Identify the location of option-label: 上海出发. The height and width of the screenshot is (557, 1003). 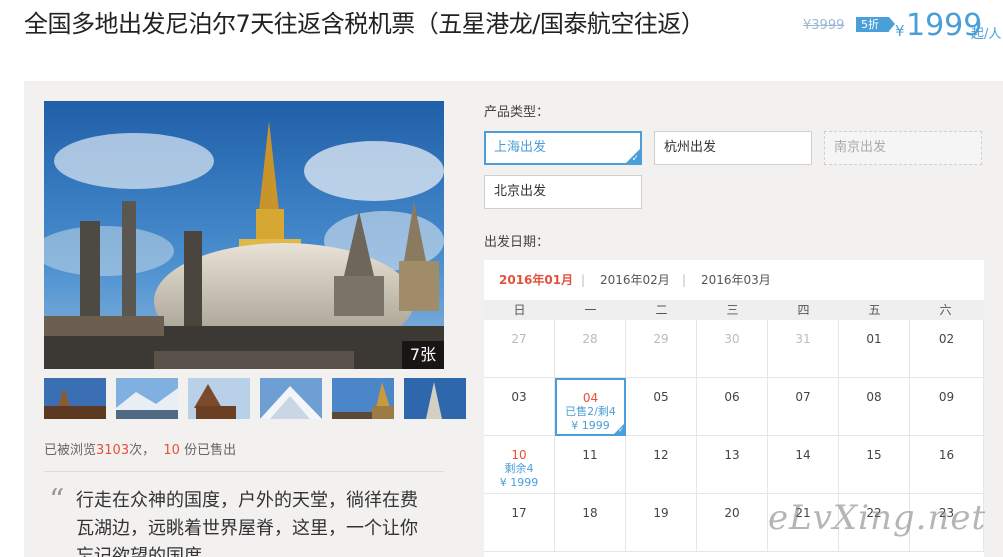
(520, 147).